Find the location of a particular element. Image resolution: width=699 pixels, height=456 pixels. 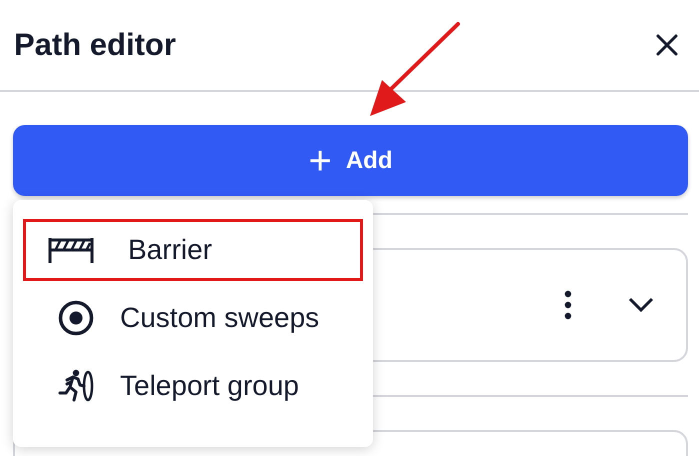

more-icon is located at coordinates (568, 305).